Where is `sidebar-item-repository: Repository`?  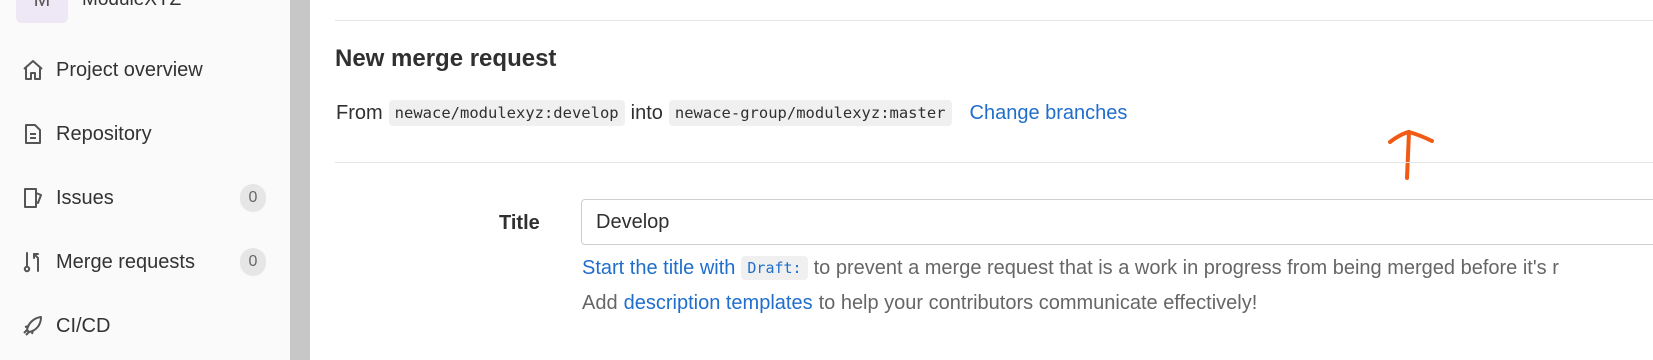 sidebar-item-repository: Repository is located at coordinates (145, 134).